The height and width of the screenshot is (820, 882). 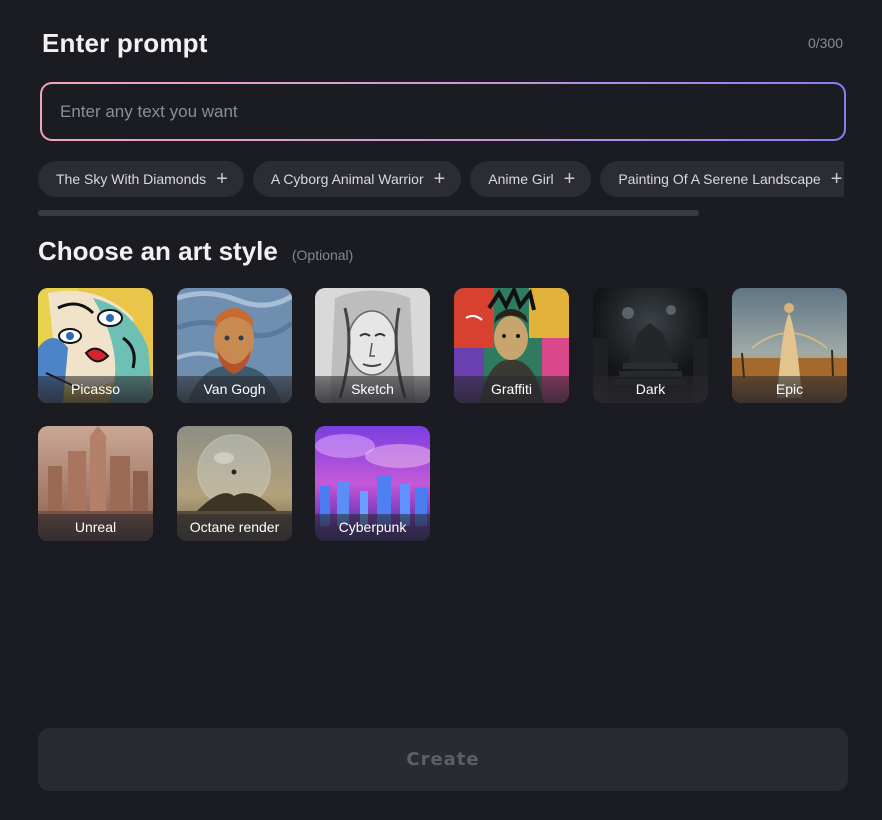 I want to click on style-tile-sketch: Sketch, so click(x=372, y=345).